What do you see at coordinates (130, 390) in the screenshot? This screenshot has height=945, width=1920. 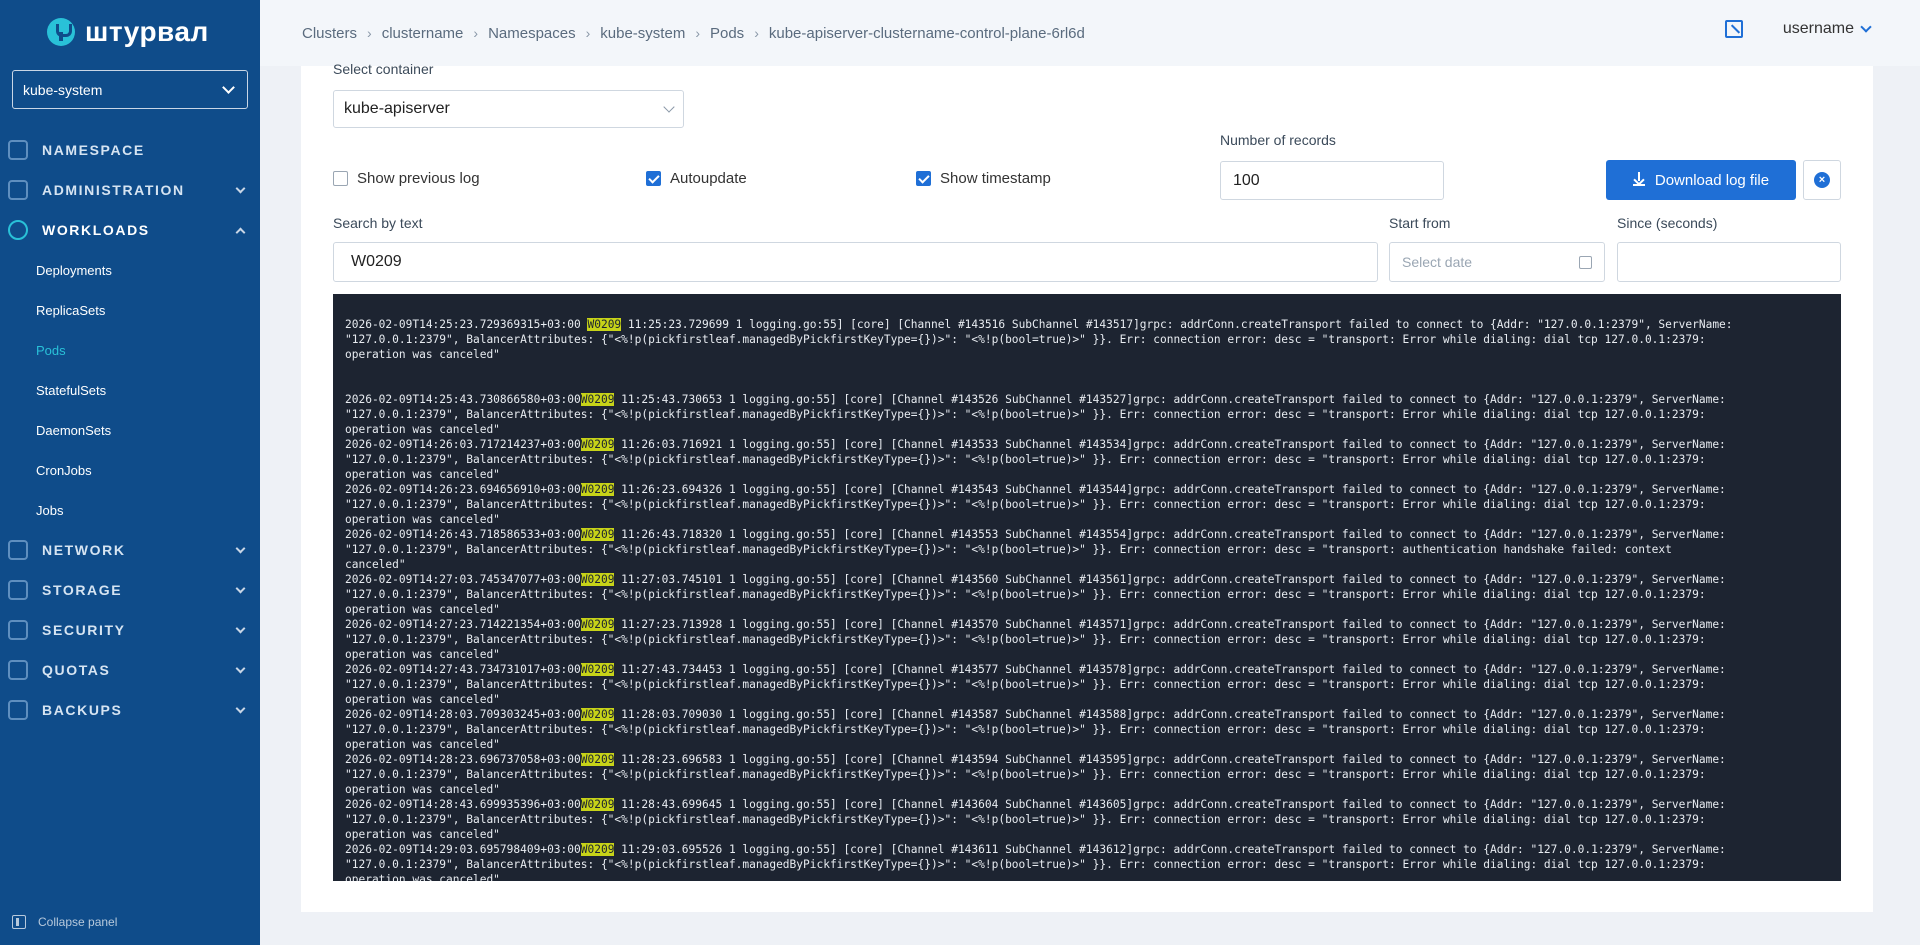 I see `sidebar-item-statefulsets: StatefulSets` at bounding box center [130, 390].